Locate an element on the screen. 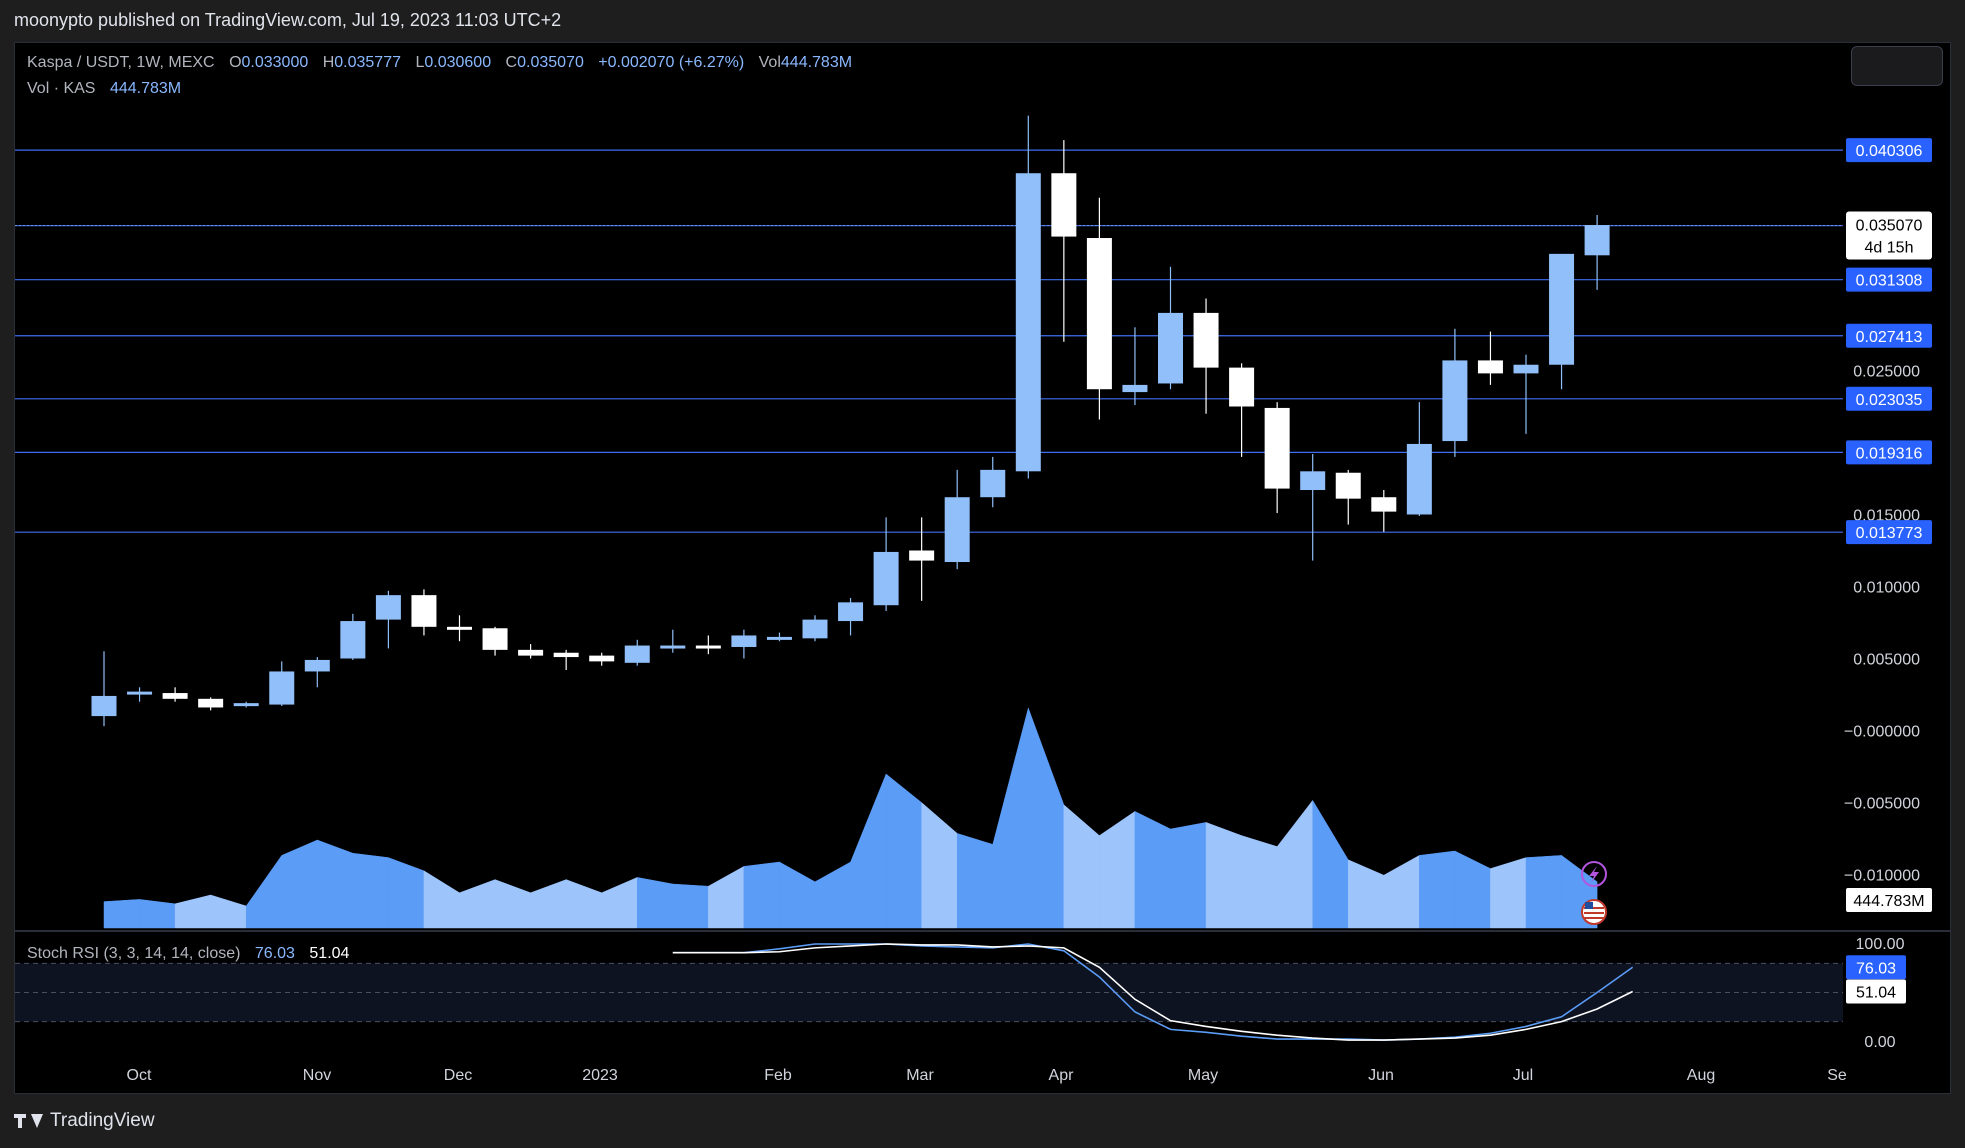  level-label: 0.040306 is located at coordinates (1889, 151).